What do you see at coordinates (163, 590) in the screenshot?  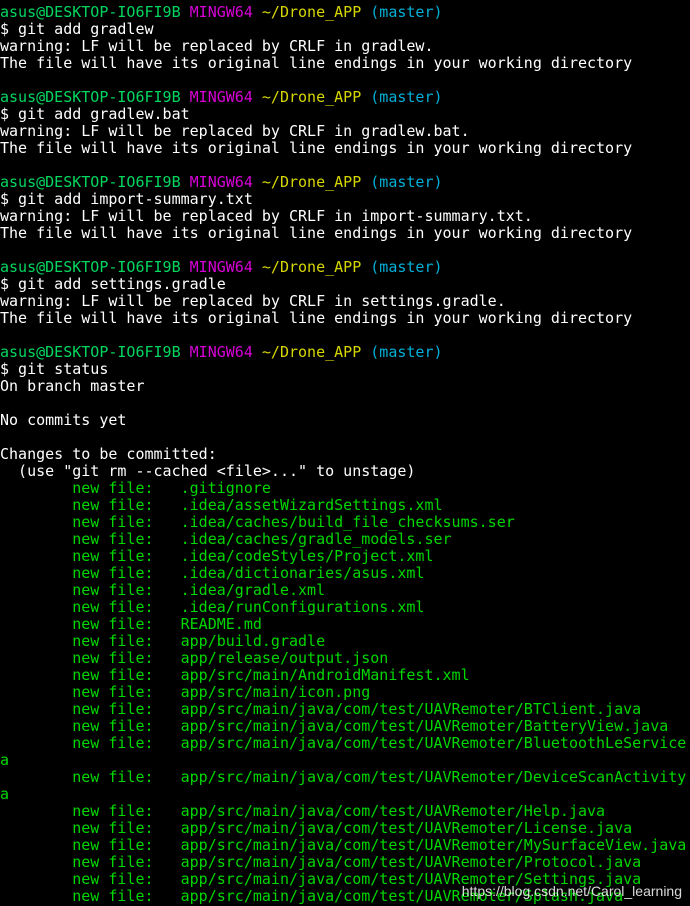 I see `staged-file-line: new file: .idea/gradle.xml` at bounding box center [163, 590].